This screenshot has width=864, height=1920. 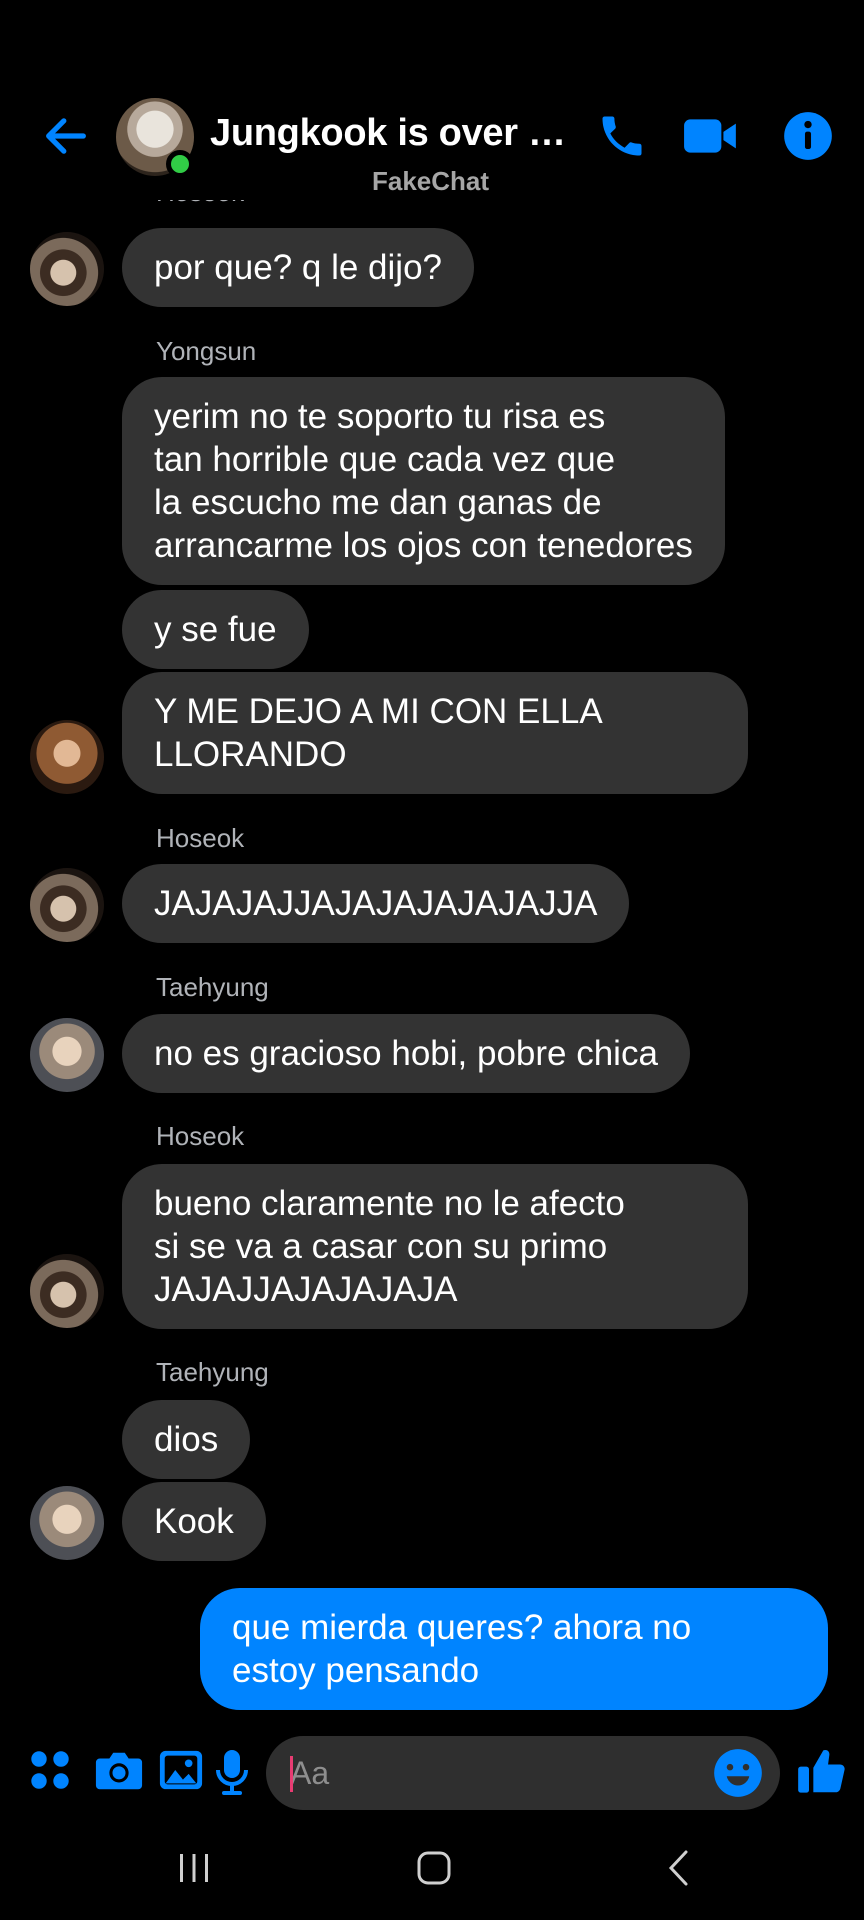 What do you see at coordinates (181, 1770) in the screenshot?
I see `gallery-icon` at bounding box center [181, 1770].